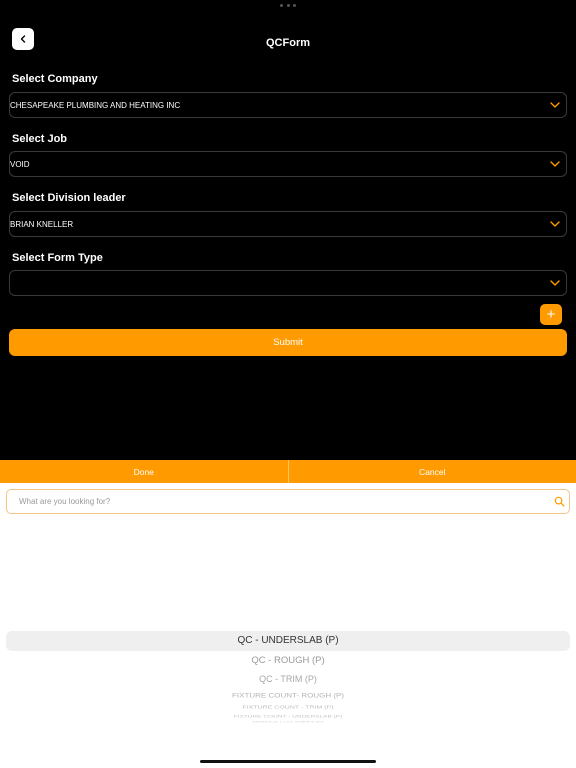 The height and width of the screenshot is (768, 576). What do you see at coordinates (432, 471) in the screenshot?
I see `cancel-button: Cancel` at bounding box center [432, 471].